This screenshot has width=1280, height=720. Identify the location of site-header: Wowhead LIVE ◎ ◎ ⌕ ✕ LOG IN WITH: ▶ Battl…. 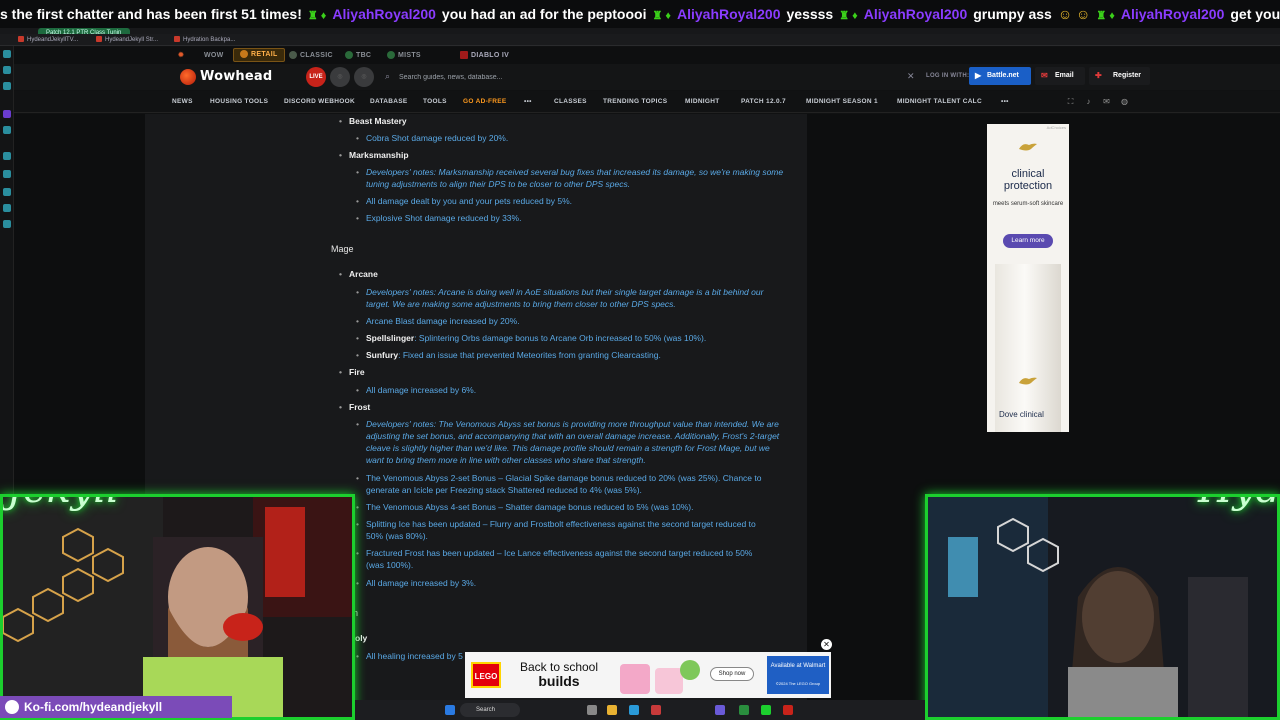
(647, 77).